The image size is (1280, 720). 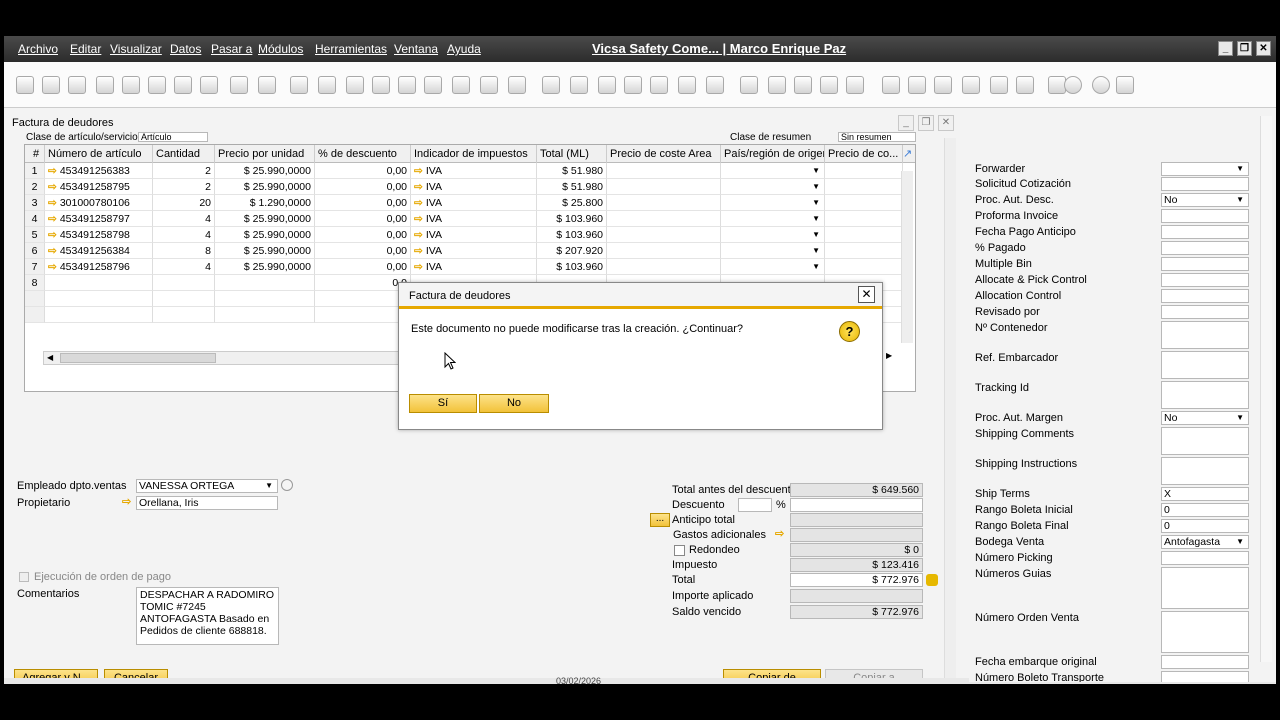 I want to click on table-cell-art: ⇨ 453491258798, so click(x=99, y=235).